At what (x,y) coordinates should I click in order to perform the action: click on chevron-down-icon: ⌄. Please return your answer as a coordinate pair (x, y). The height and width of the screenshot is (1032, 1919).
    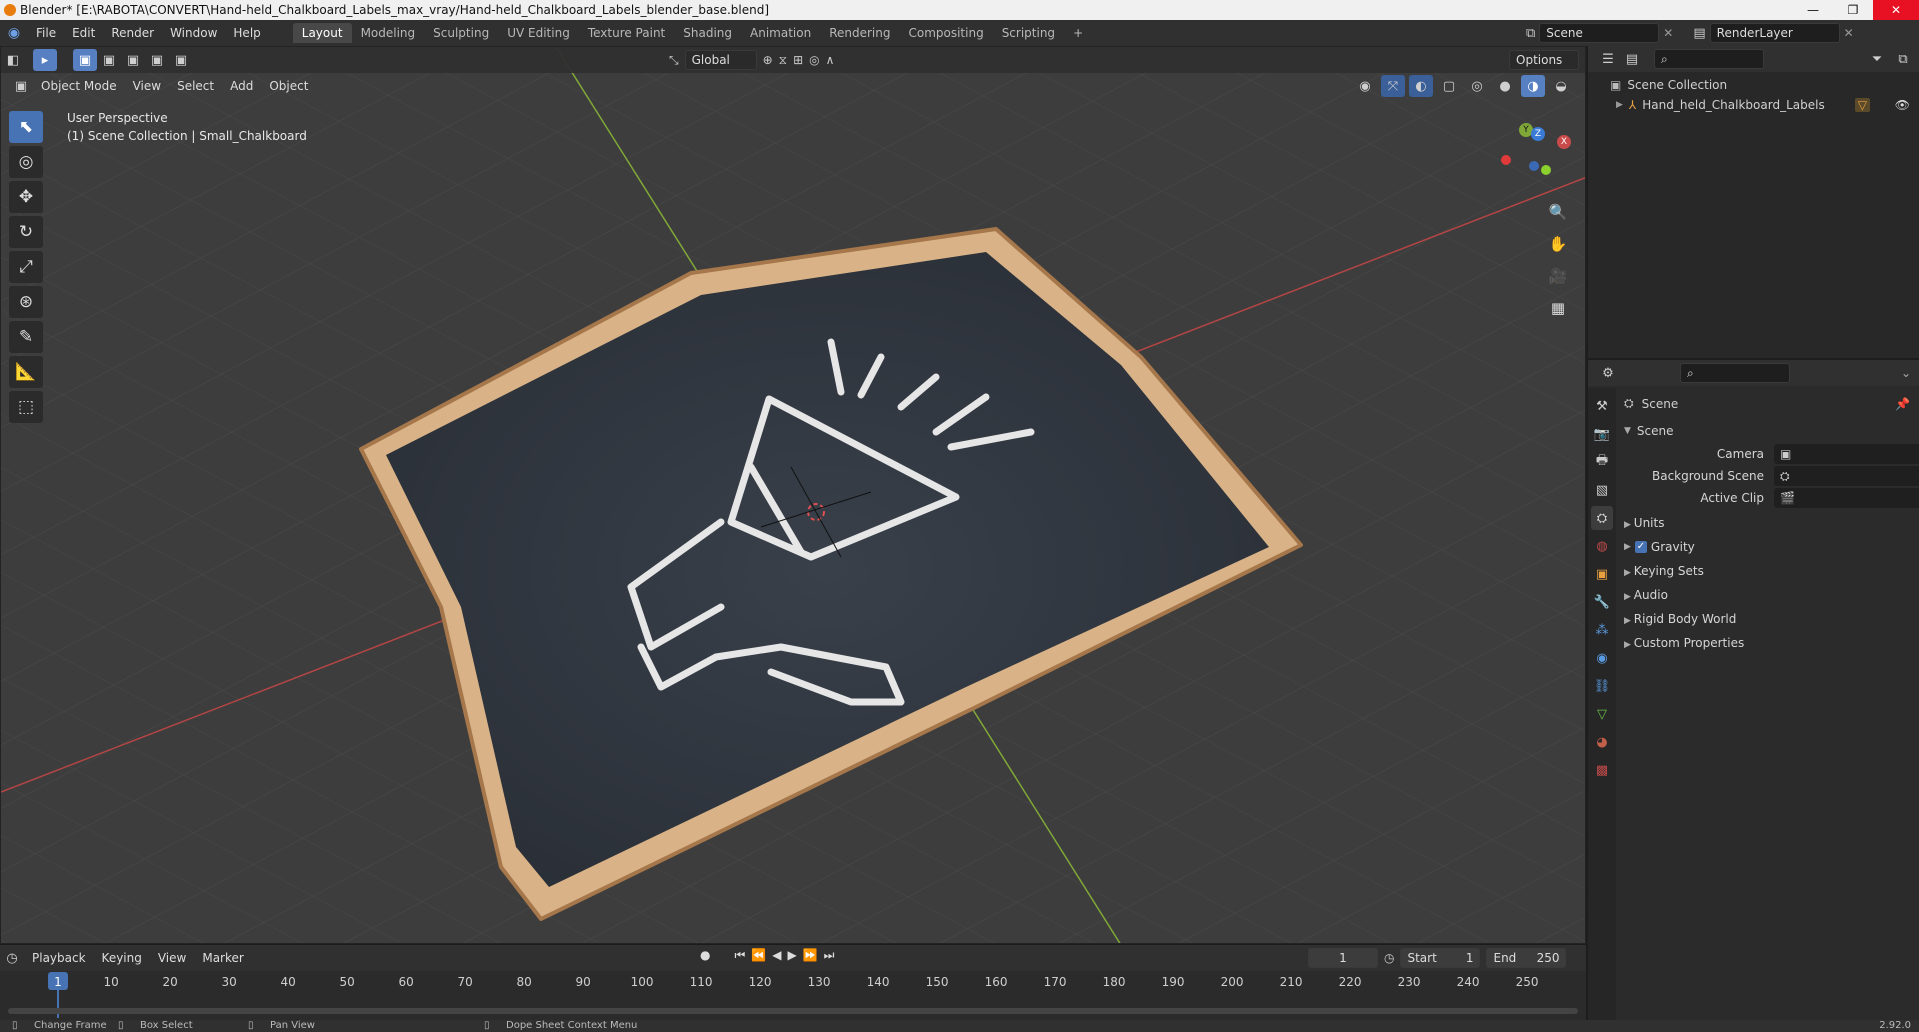
    Looking at the image, I should click on (1906, 373).